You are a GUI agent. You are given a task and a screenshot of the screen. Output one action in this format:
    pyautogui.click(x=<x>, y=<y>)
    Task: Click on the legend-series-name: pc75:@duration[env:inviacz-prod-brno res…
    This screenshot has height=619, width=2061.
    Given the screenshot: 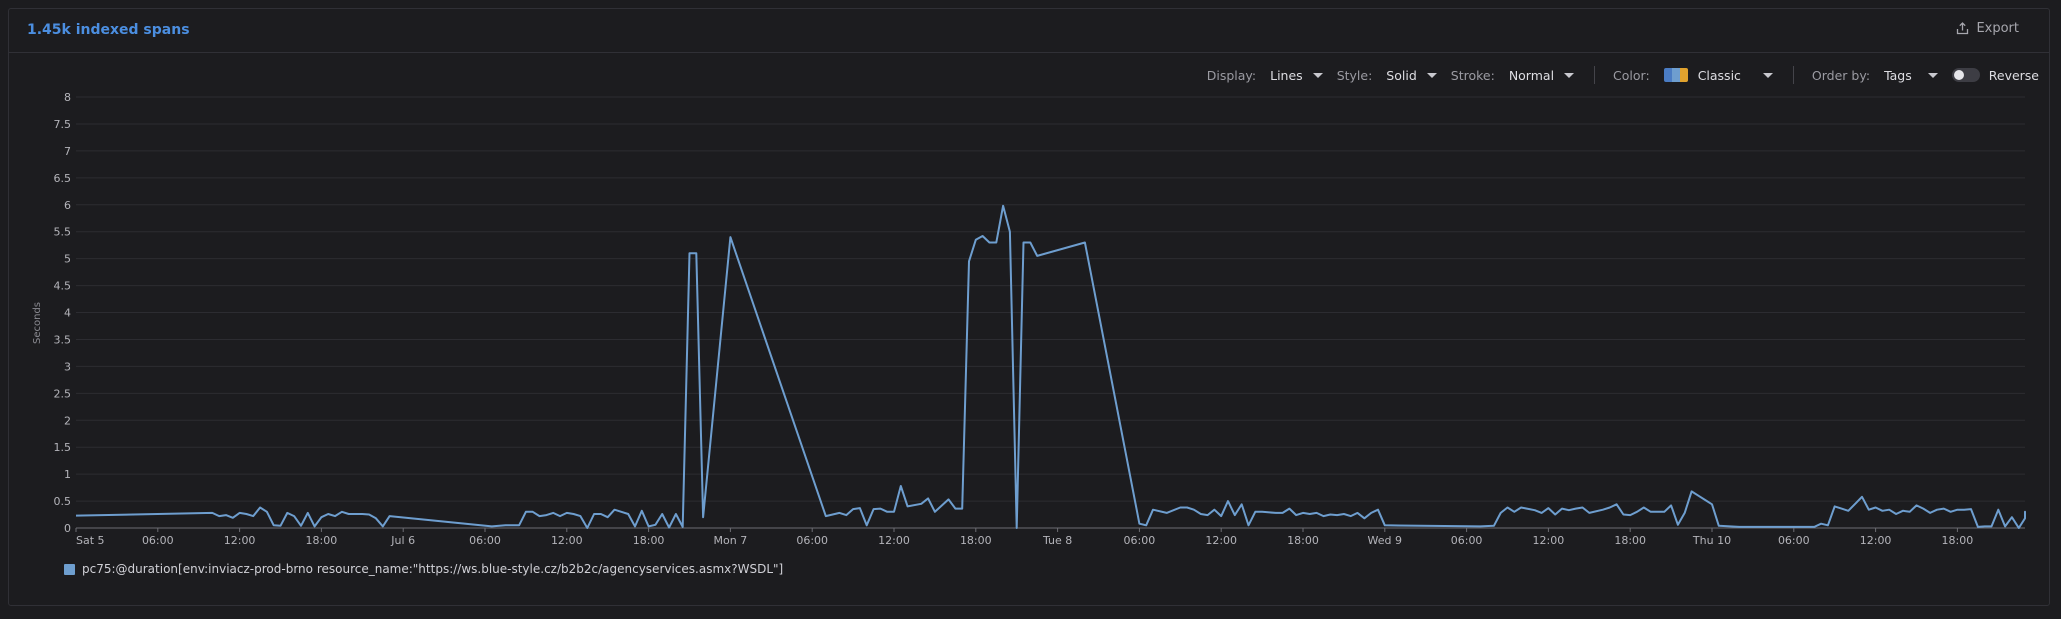 What is the action you would take?
    pyautogui.click(x=433, y=569)
    